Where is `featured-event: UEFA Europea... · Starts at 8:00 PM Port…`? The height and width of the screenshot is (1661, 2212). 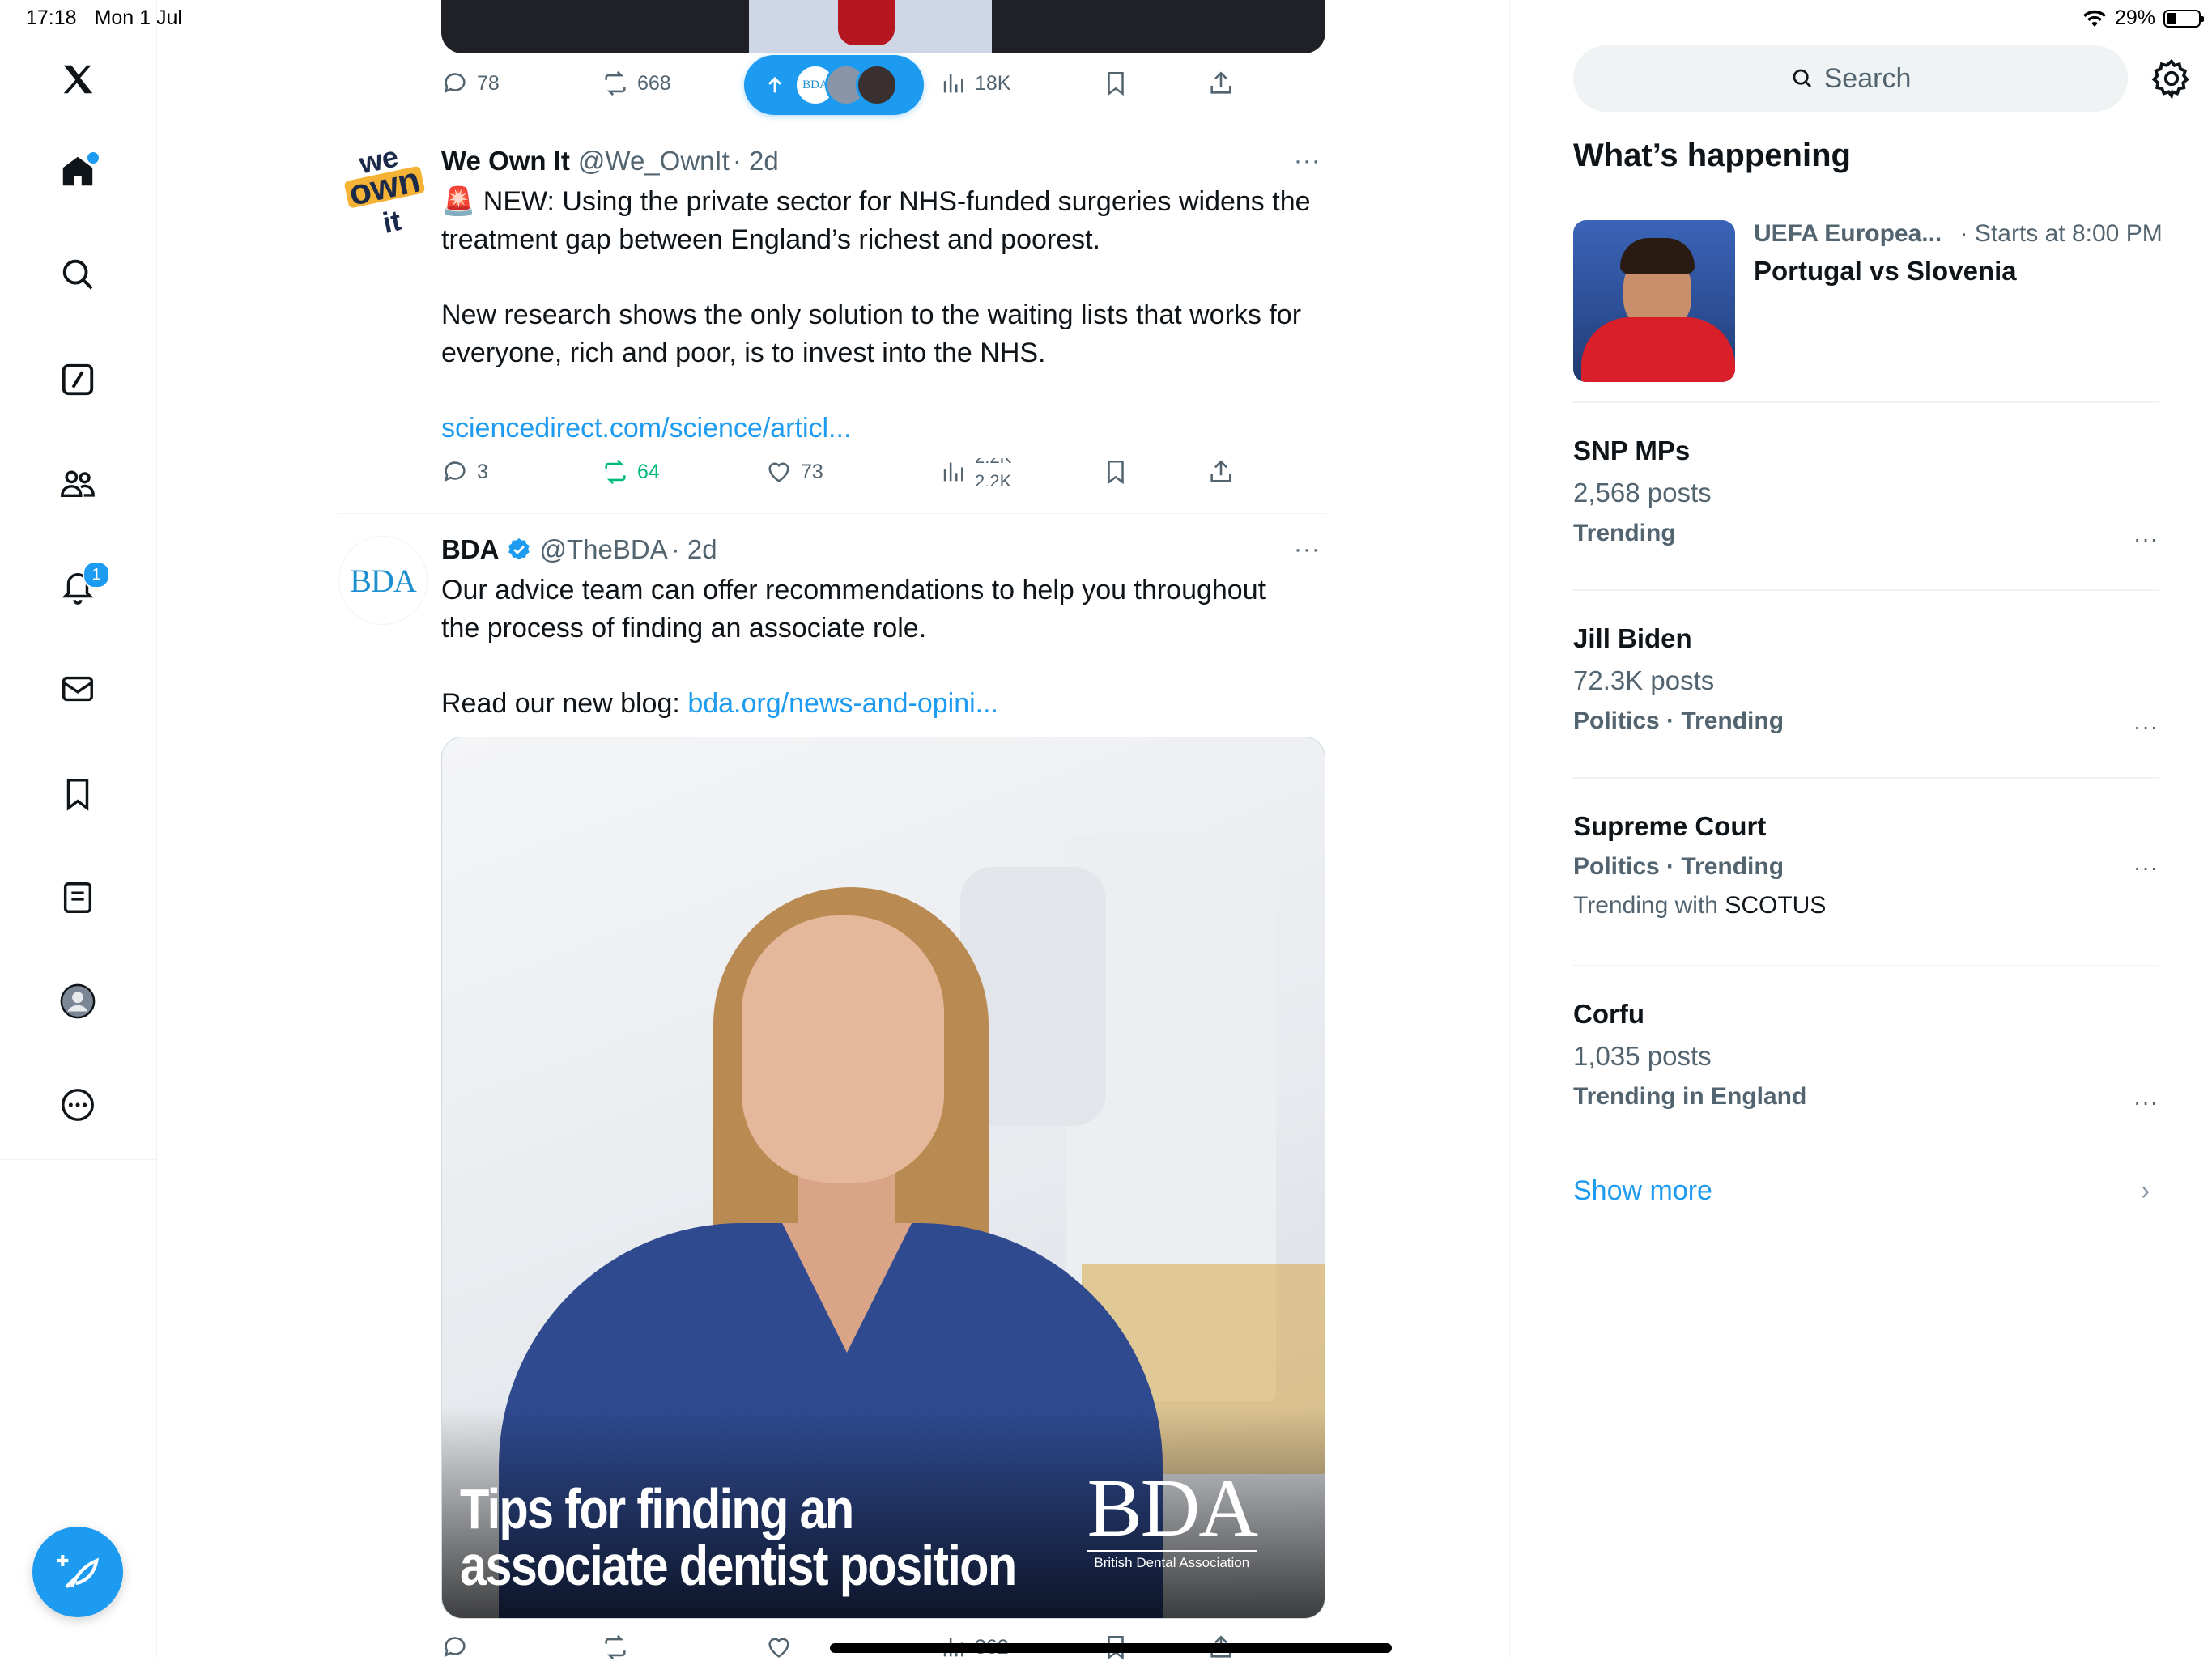
featured-event: UEFA Europea... · Starts at 8:00 PM Port… is located at coordinates (1959, 254).